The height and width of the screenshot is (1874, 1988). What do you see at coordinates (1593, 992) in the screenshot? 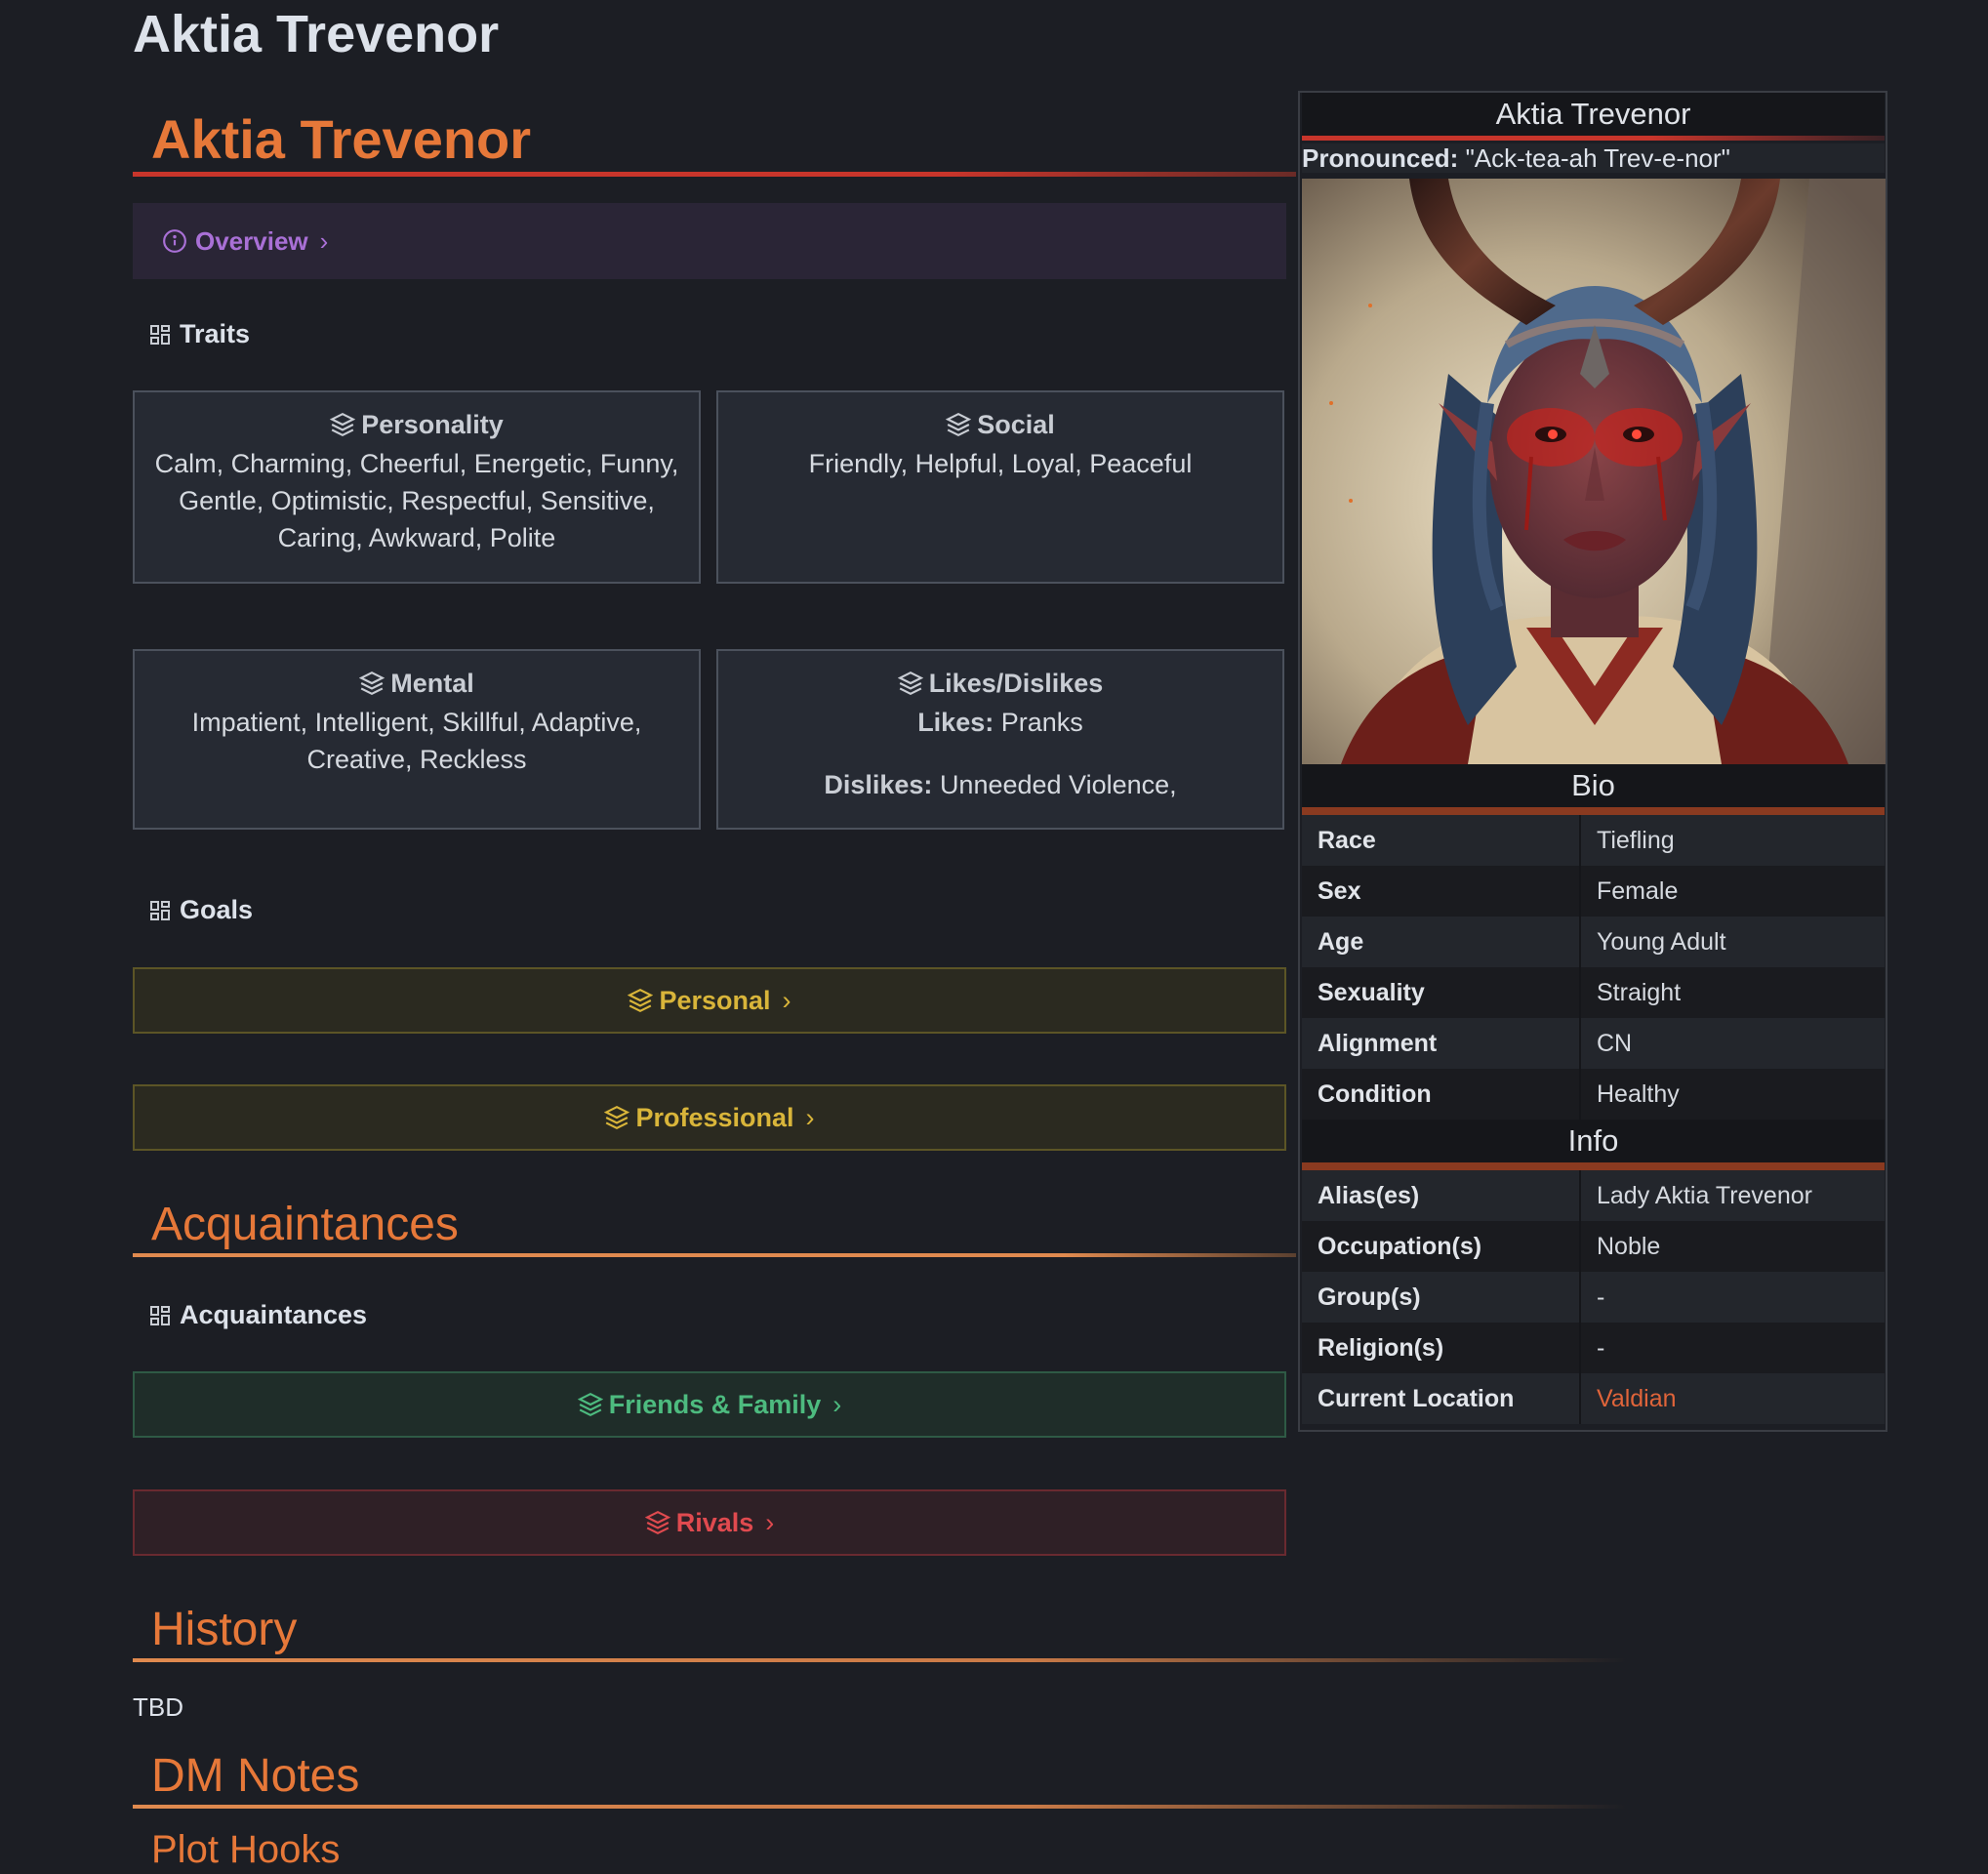
I see `bio-row: Sexuality Straight` at bounding box center [1593, 992].